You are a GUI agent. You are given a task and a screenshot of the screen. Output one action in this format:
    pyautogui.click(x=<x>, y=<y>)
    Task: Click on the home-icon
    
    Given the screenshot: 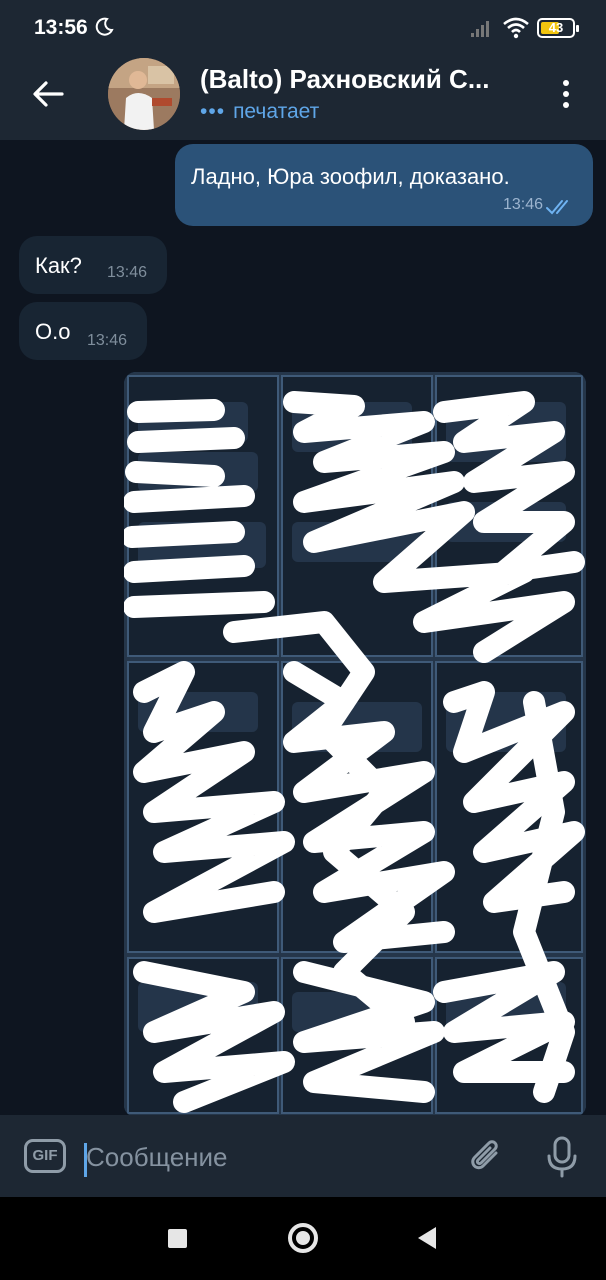 What is the action you would take?
    pyautogui.click(x=303, y=1238)
    